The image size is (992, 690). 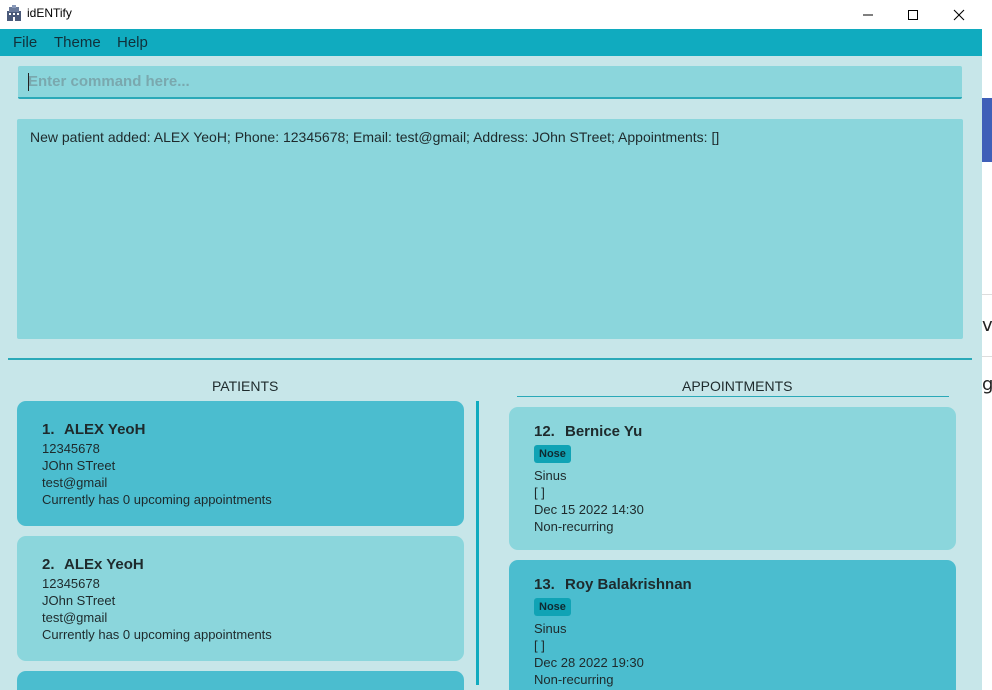 I want to click on background-glyph: v, so click(x=987, y=325).